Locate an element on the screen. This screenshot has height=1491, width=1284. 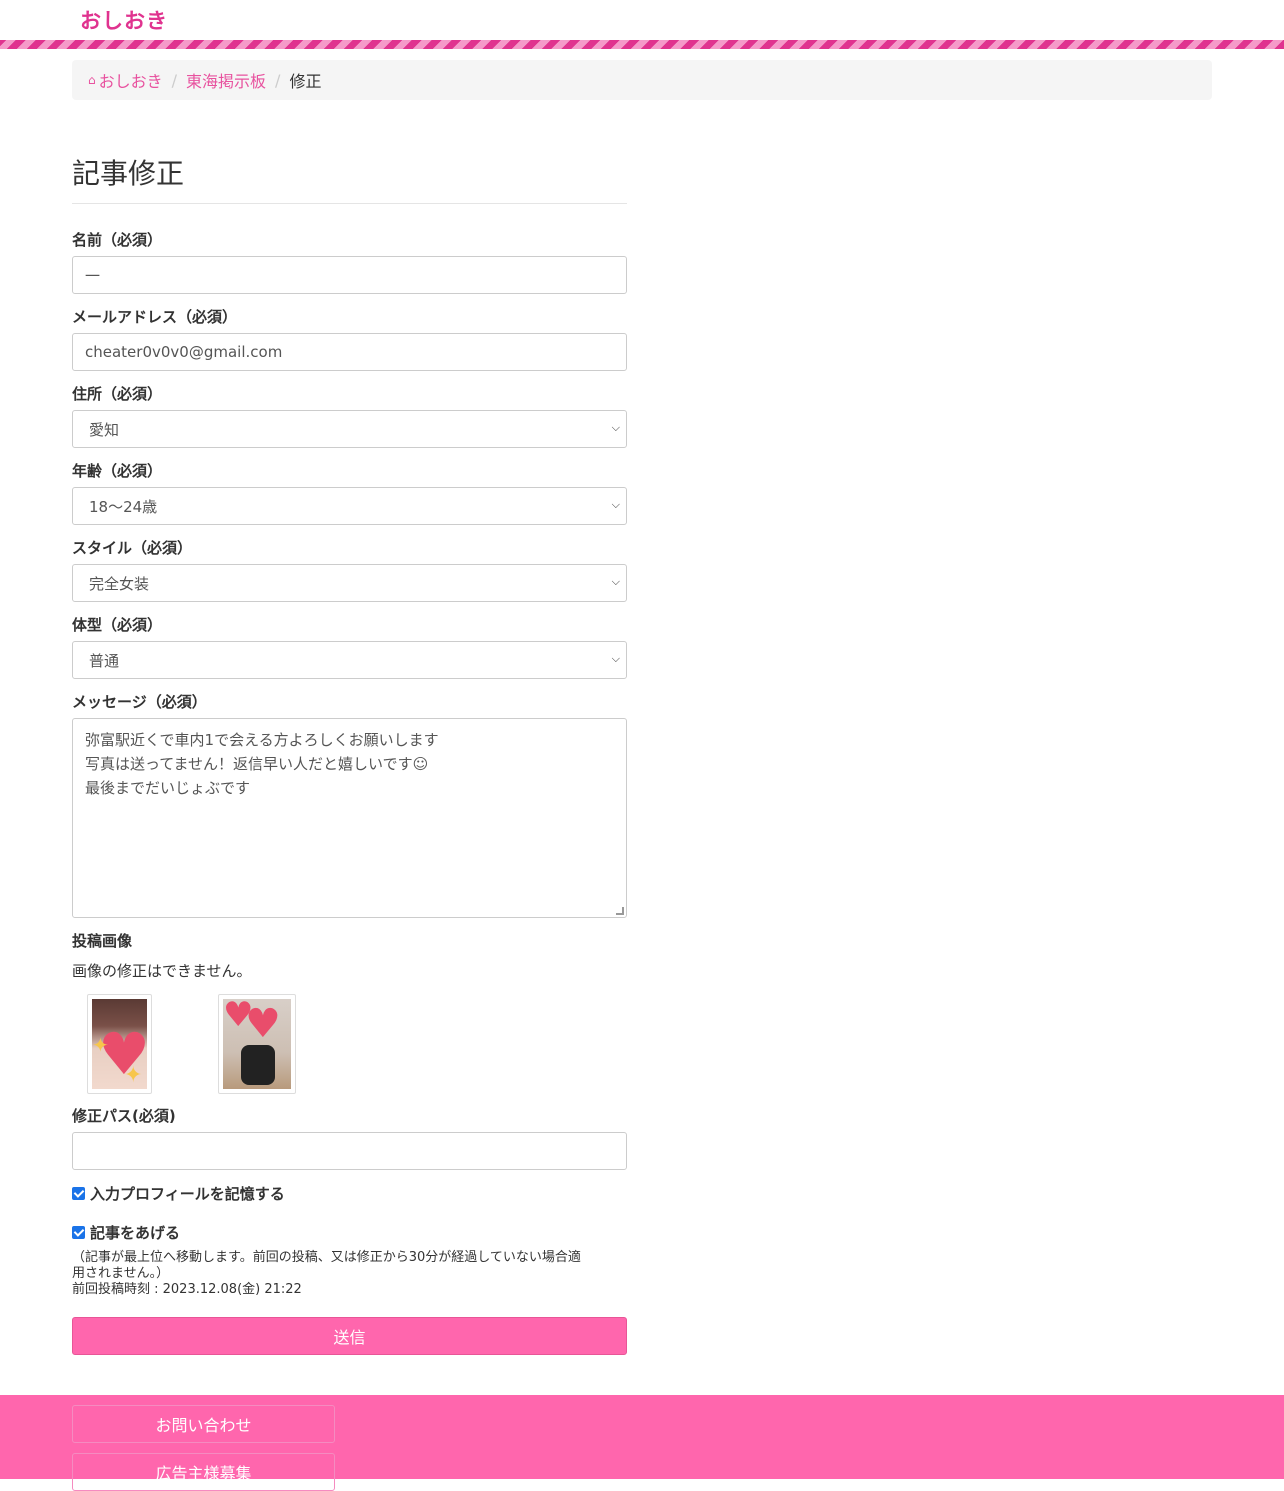
images-note: 画像の修正はできません。 is located at coordinates (162, 971).